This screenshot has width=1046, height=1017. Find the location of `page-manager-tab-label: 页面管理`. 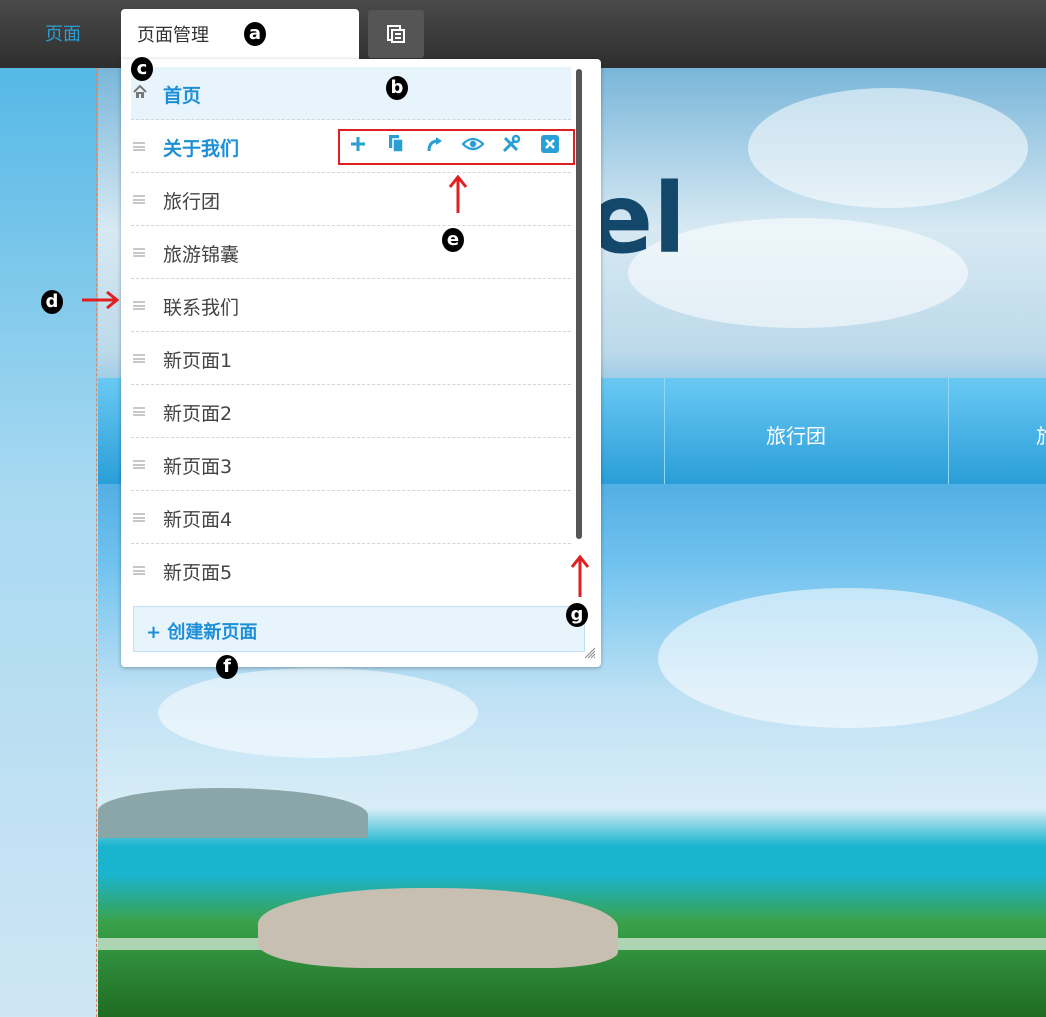

page-manager-tab-label: 页面管理 is located at coordinates (173, 35).